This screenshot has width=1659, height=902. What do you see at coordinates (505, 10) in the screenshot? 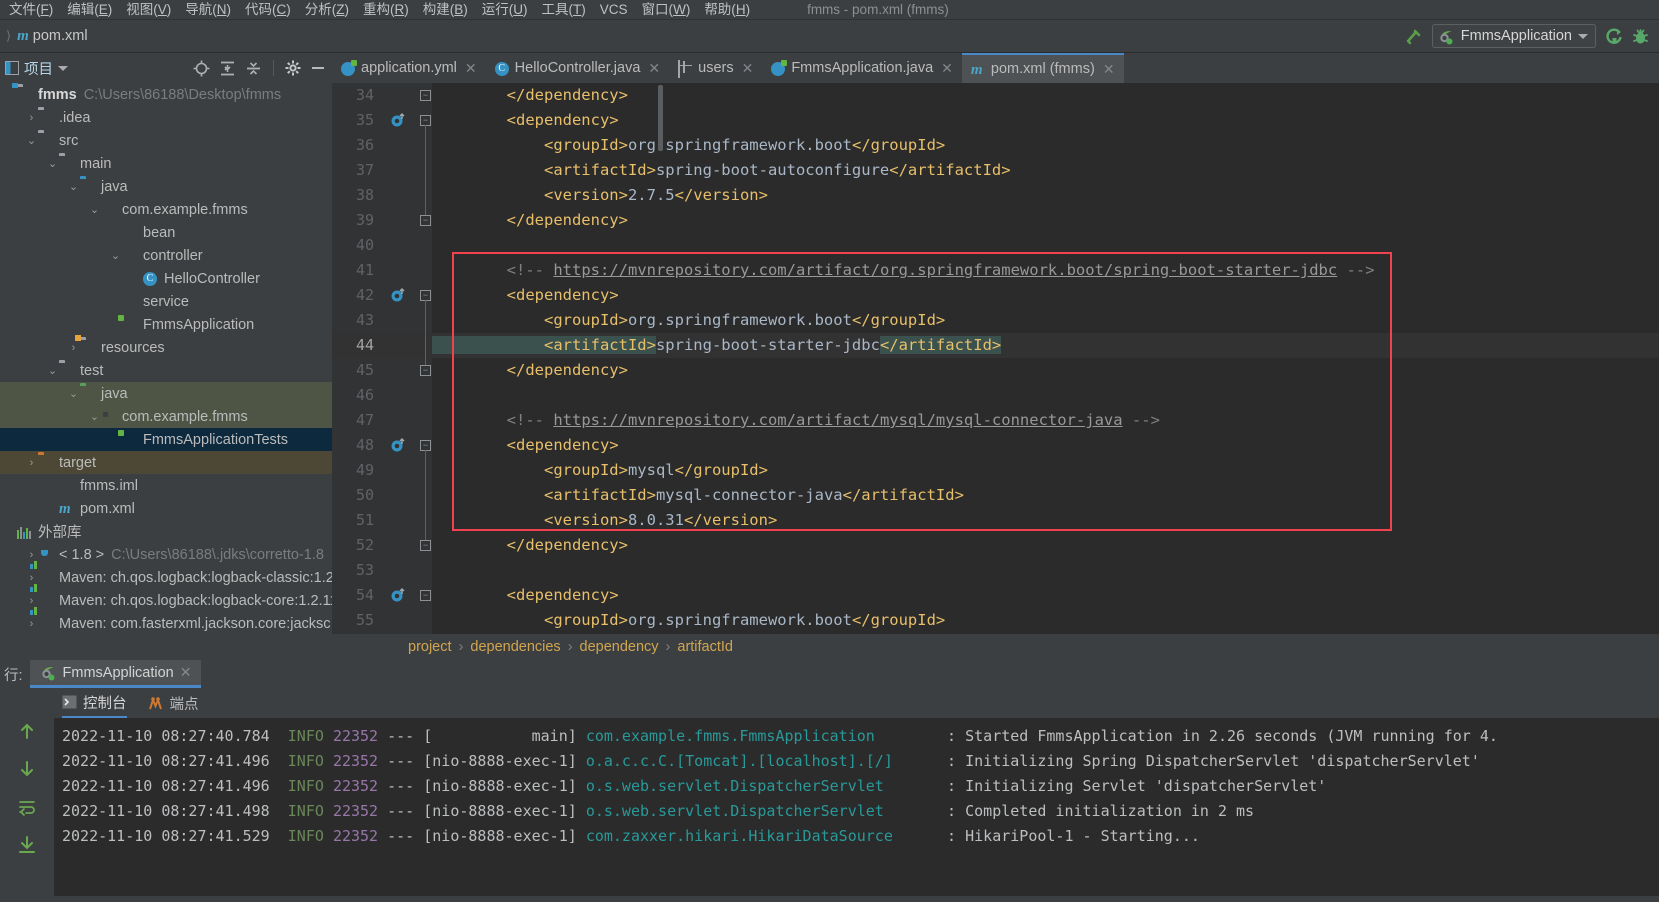
I see `menu-item-8: 运行(U)` at bounding box center [505, 10].